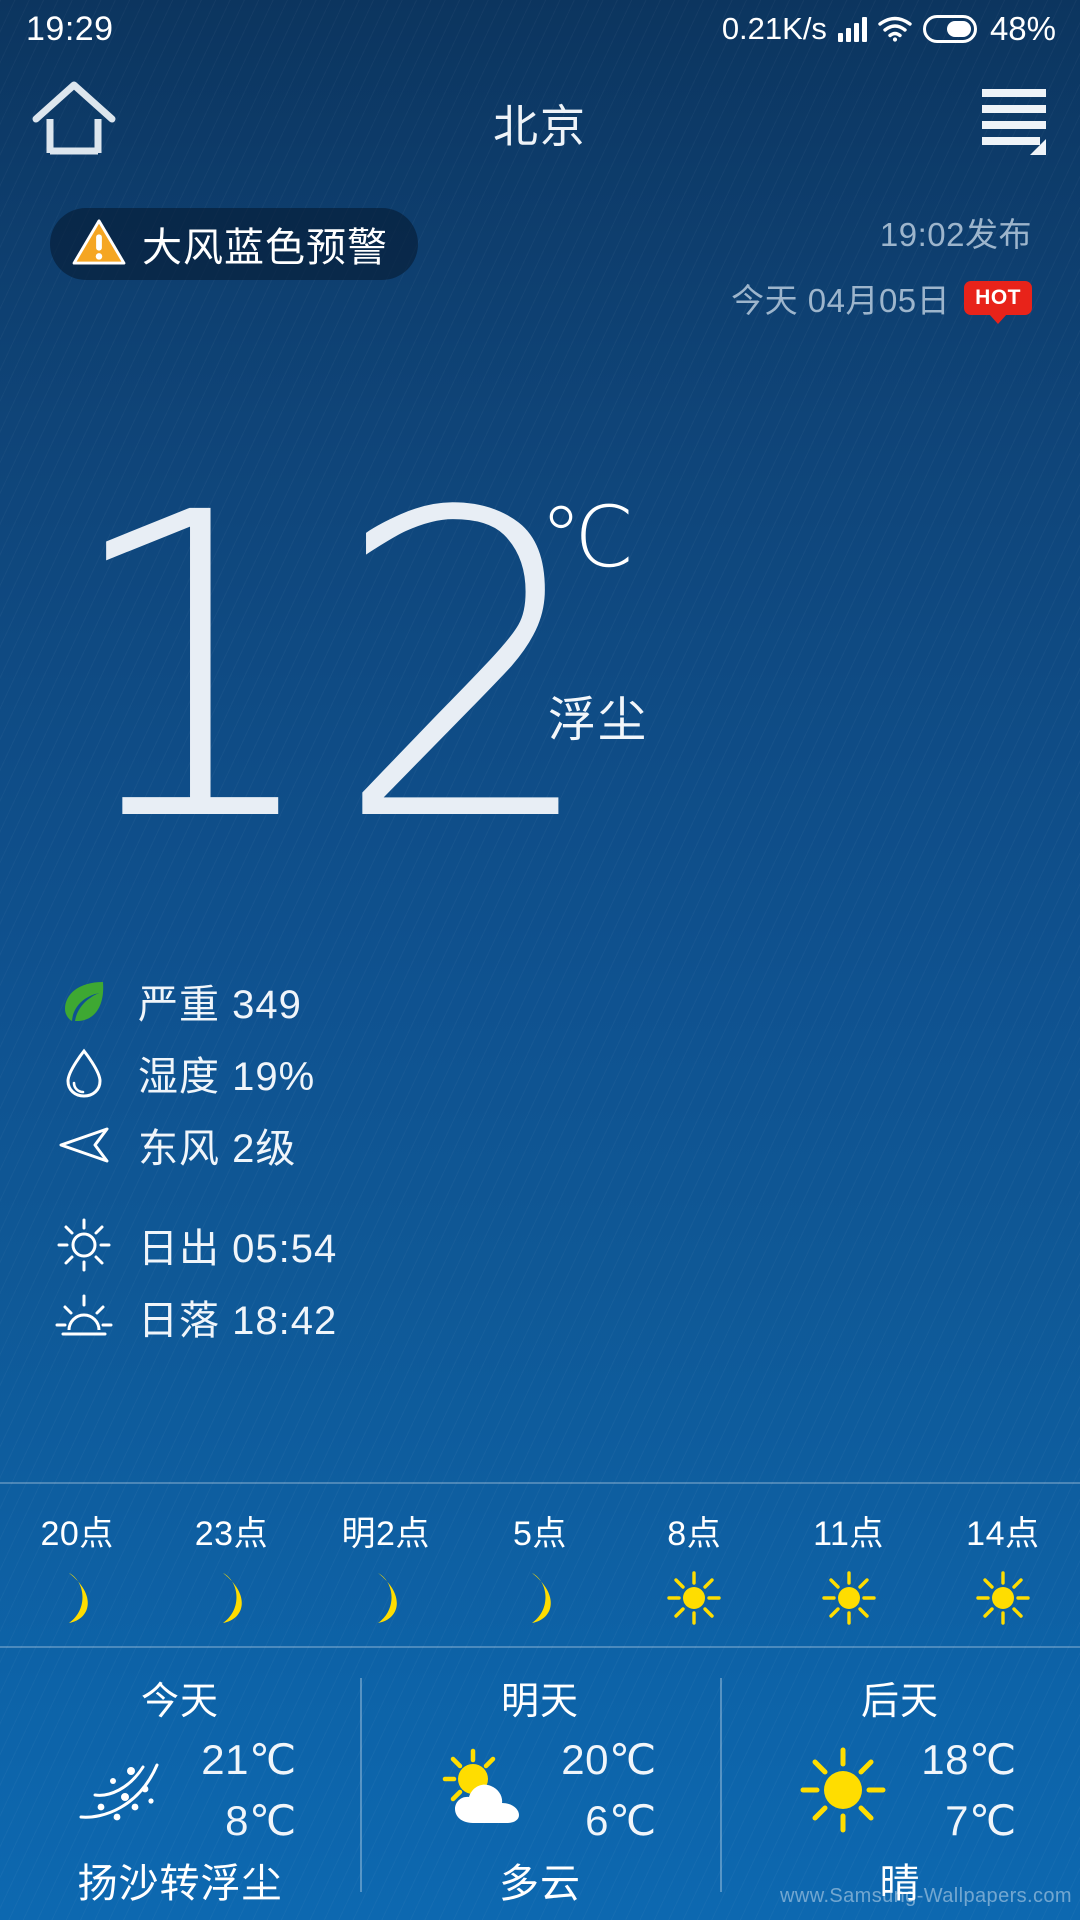 The width and height of the screenshot is (1080, 1920). Describe the element at coordinates (386, 1554) in the screenshot. I see `hourly-item: 明2点` at that location.